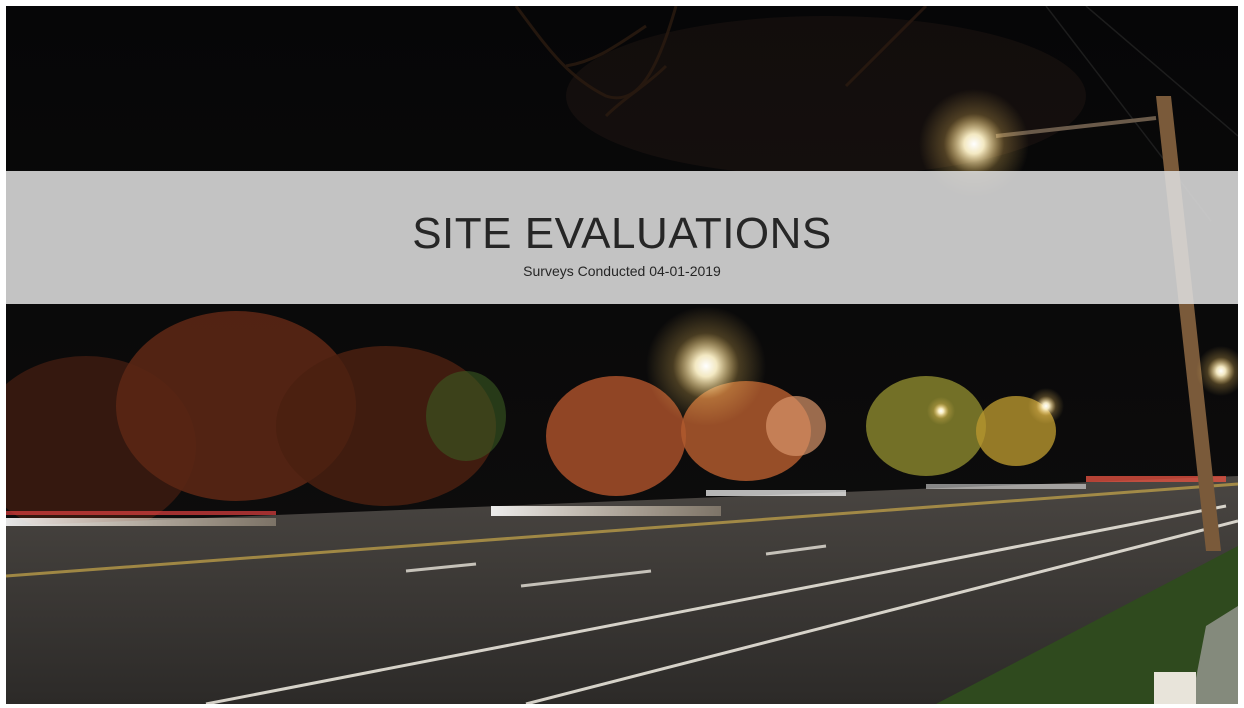 The height and width of the screenshot is (708, 1244). What do you see at coordinates (622, 271) in the screenshot?
I see `slide-subtitle: Surveys Conducted 04-01-2019` at bounding box center [622, 271].